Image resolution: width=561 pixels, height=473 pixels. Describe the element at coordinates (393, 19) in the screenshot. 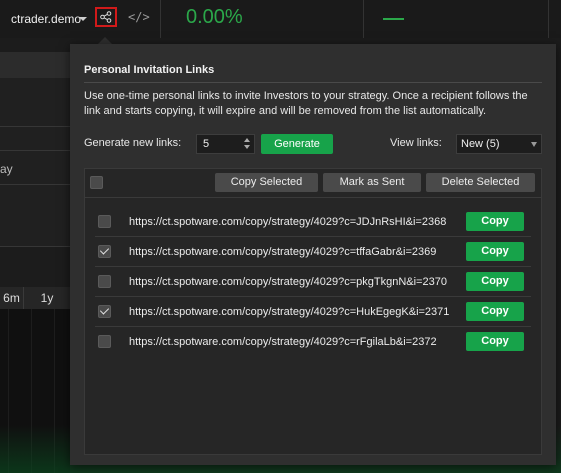

I see `empty-value-dash` at that location.